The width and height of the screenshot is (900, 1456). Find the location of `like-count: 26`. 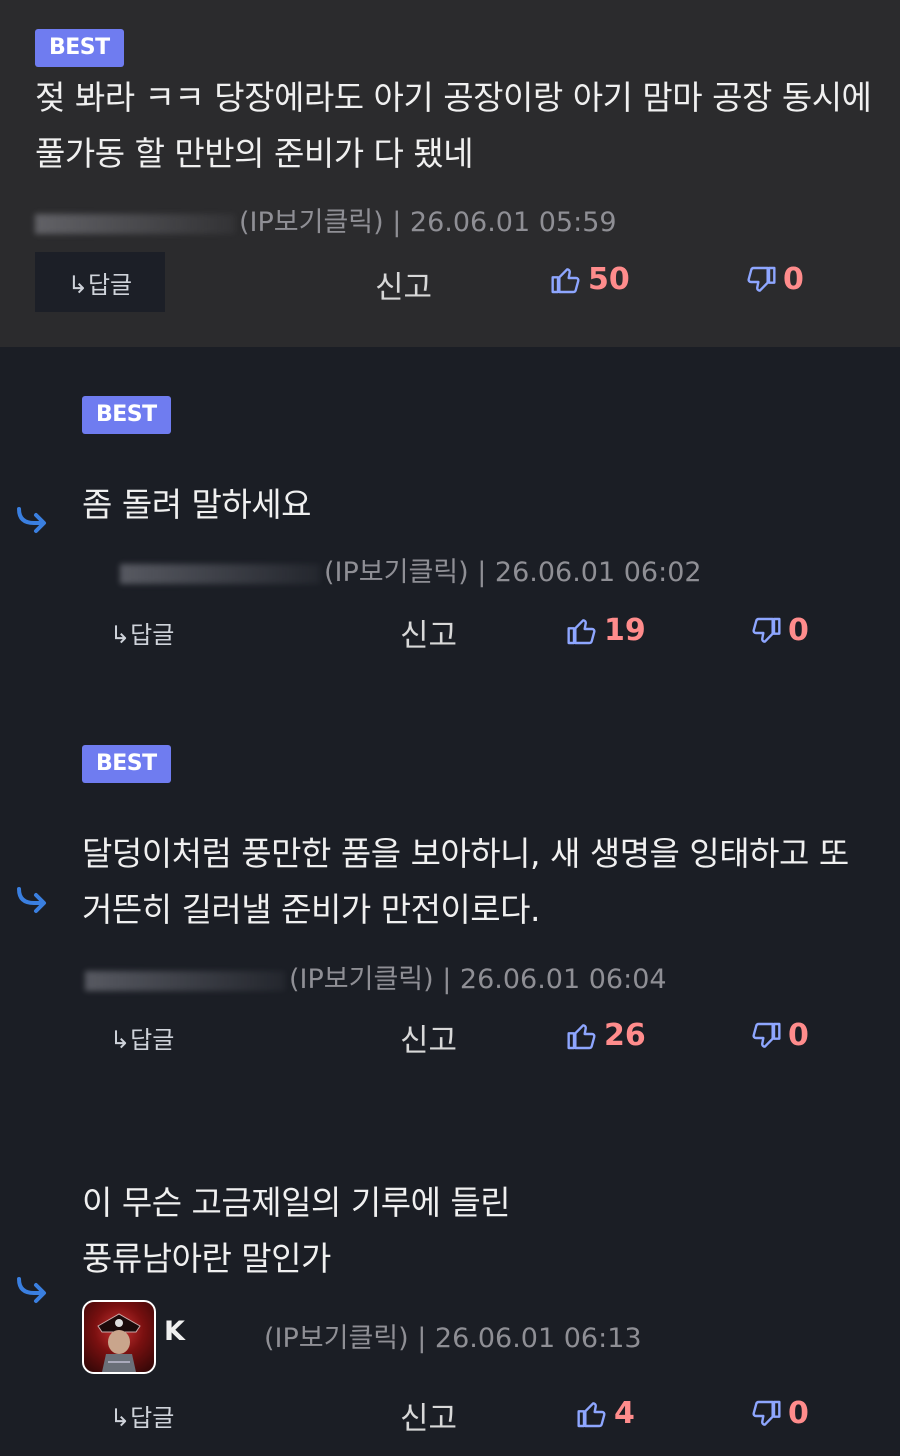

like-count: 26 is located at coordinates (625, 1035).